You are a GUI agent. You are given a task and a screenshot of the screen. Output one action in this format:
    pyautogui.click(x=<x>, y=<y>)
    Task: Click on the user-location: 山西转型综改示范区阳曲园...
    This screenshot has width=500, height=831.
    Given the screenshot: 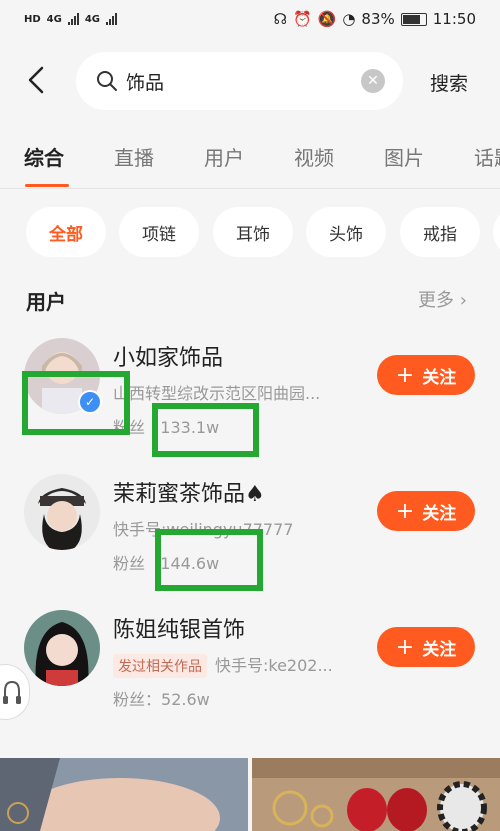 What is the action you would take?
    pyautogui.click(x=217, y=393)
    